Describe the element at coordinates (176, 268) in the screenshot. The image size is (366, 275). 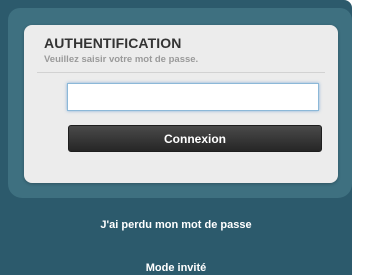
I see `guest-mode-link: Mode invité` at that location.